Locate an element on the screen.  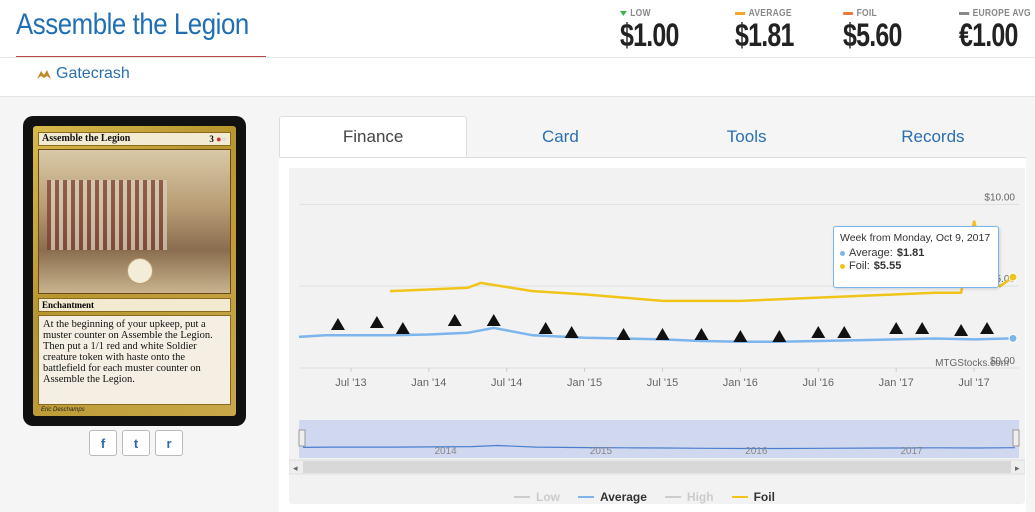
twitter-icon: t is located at coordinates (136, 443).